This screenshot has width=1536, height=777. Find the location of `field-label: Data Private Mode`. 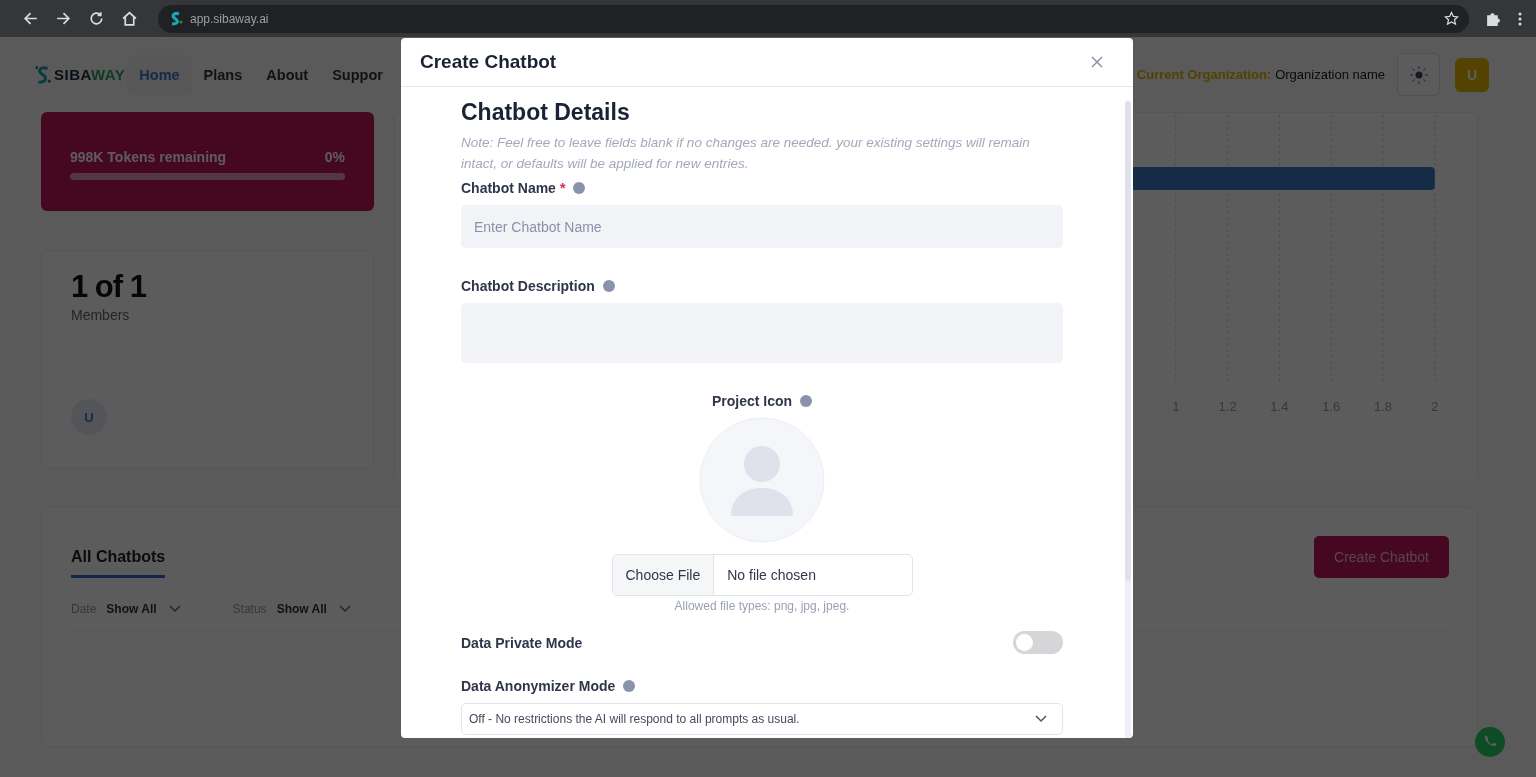

field-label: Data Private Mode is located at coordinates (522, 642).